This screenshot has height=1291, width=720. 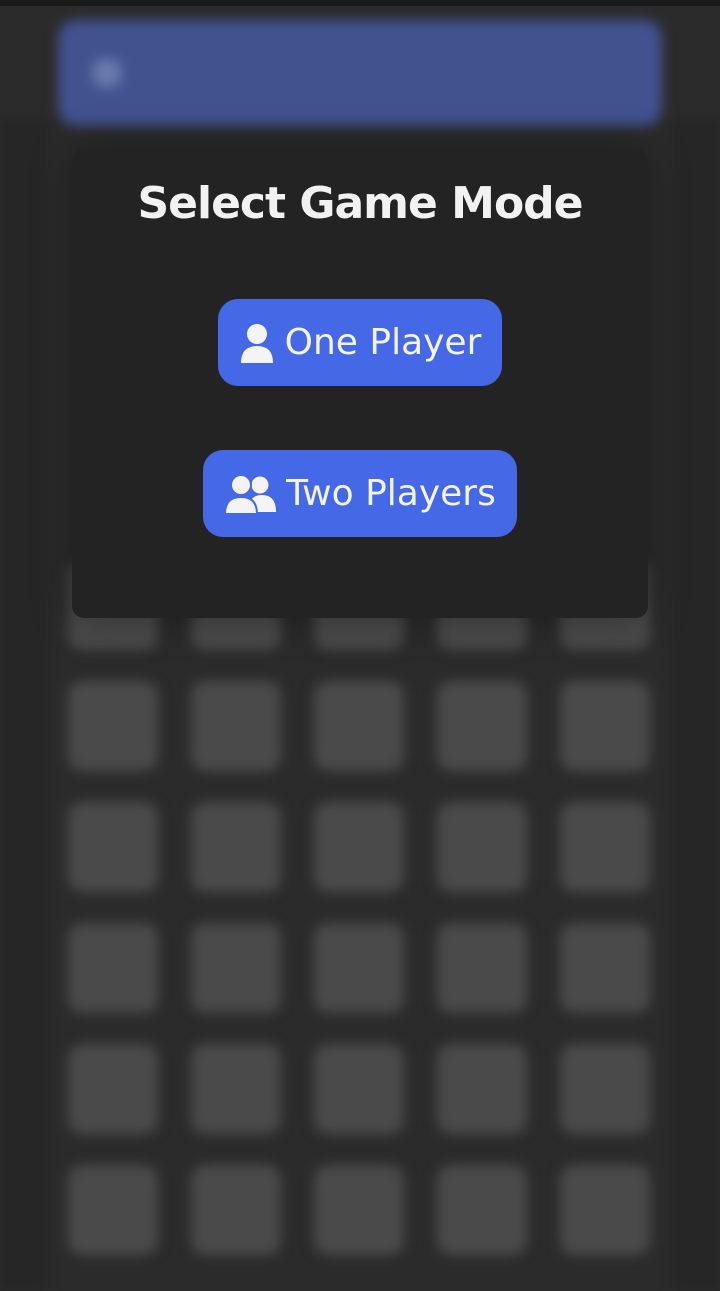 I want to click on modal-title: Select Game Mode, so click(x=360, y=203).